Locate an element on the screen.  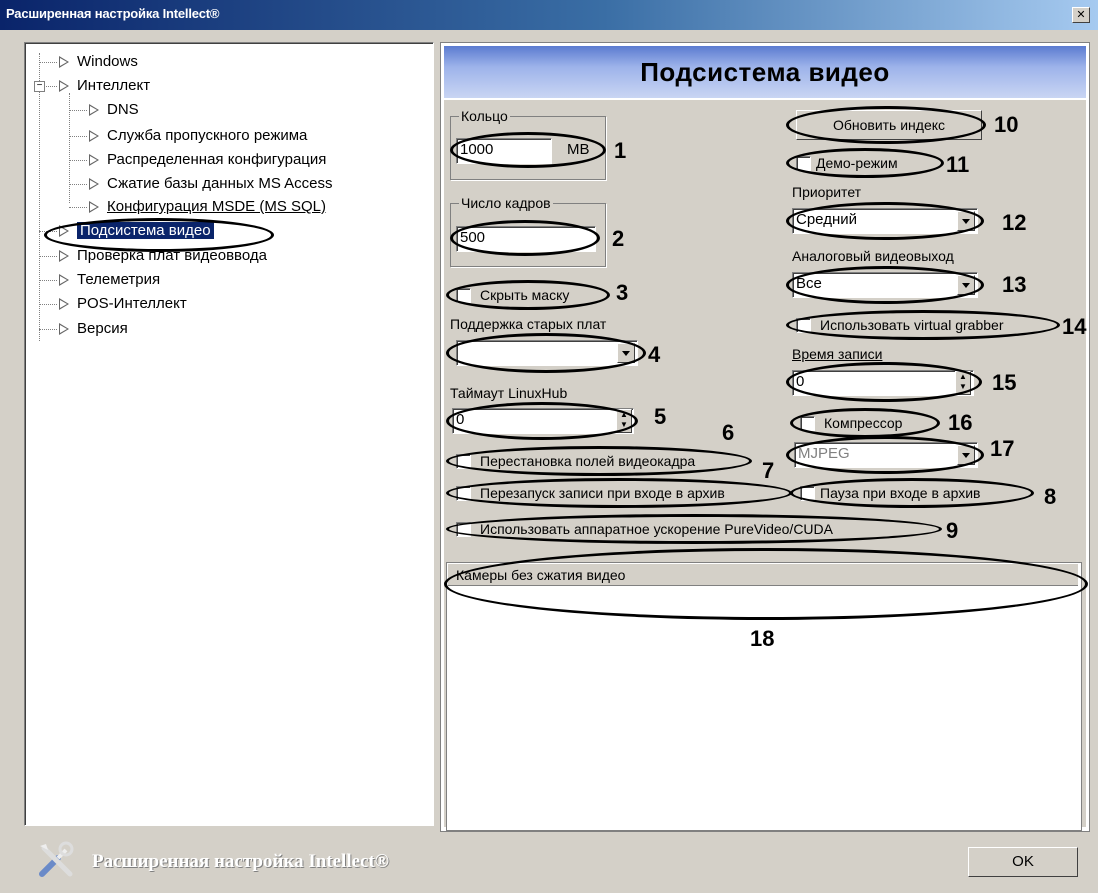
demo-mode-checkbox is located at coordinates (803, 163).